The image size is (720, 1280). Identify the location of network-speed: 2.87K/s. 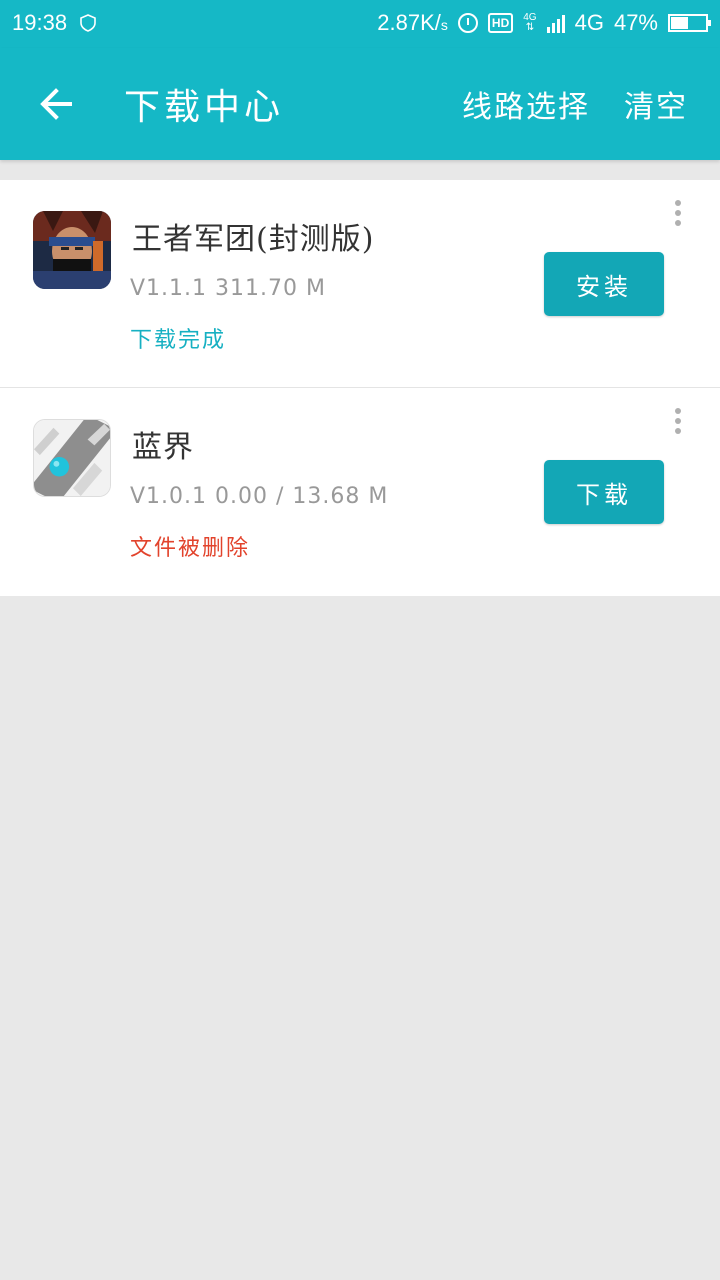
(412, 22).